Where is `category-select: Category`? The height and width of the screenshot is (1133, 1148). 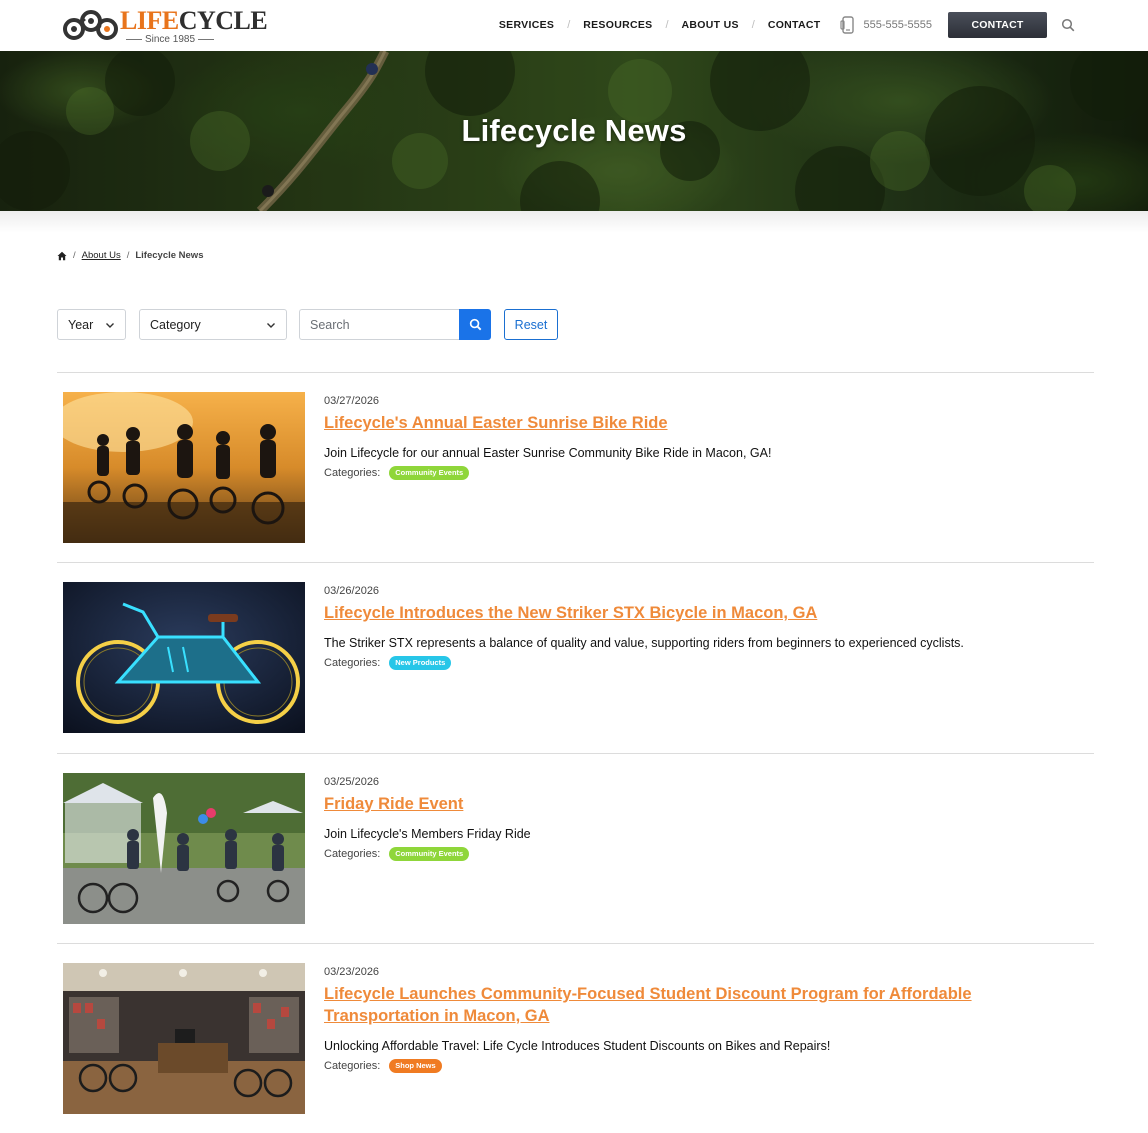 category-select: Category is located at coordinates (213, 324).